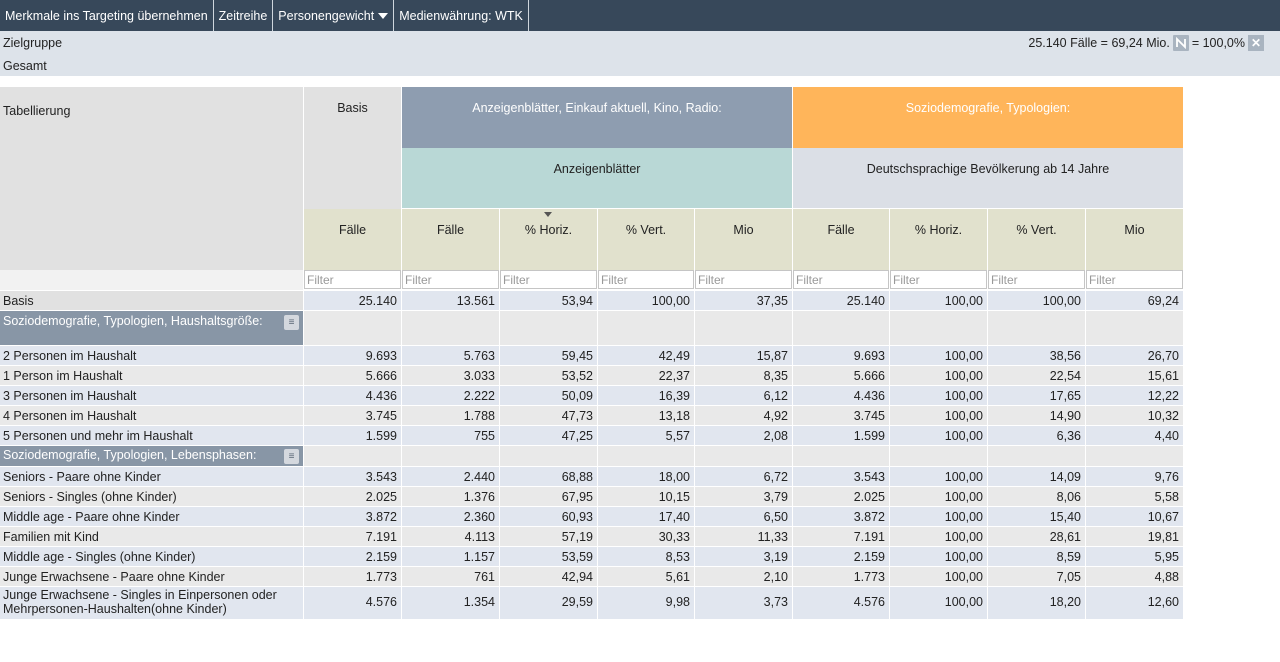 This screenshot has width=1280, height=662. Describe the element at coordinates (1036, 536) in the screenshot. I see `table-cell: 28,61` at that location.